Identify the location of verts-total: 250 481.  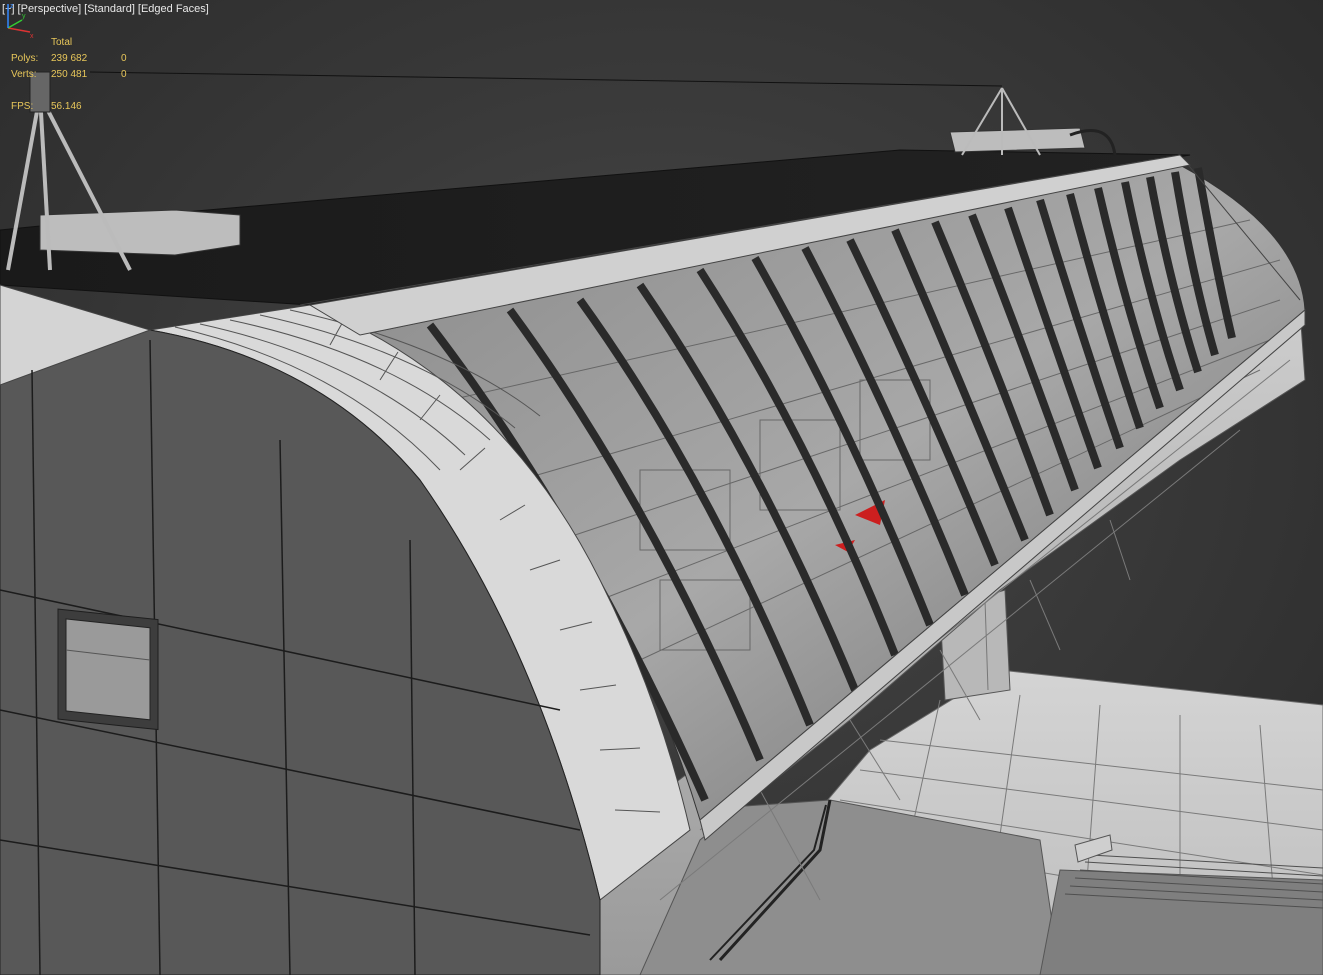
(69, 74).